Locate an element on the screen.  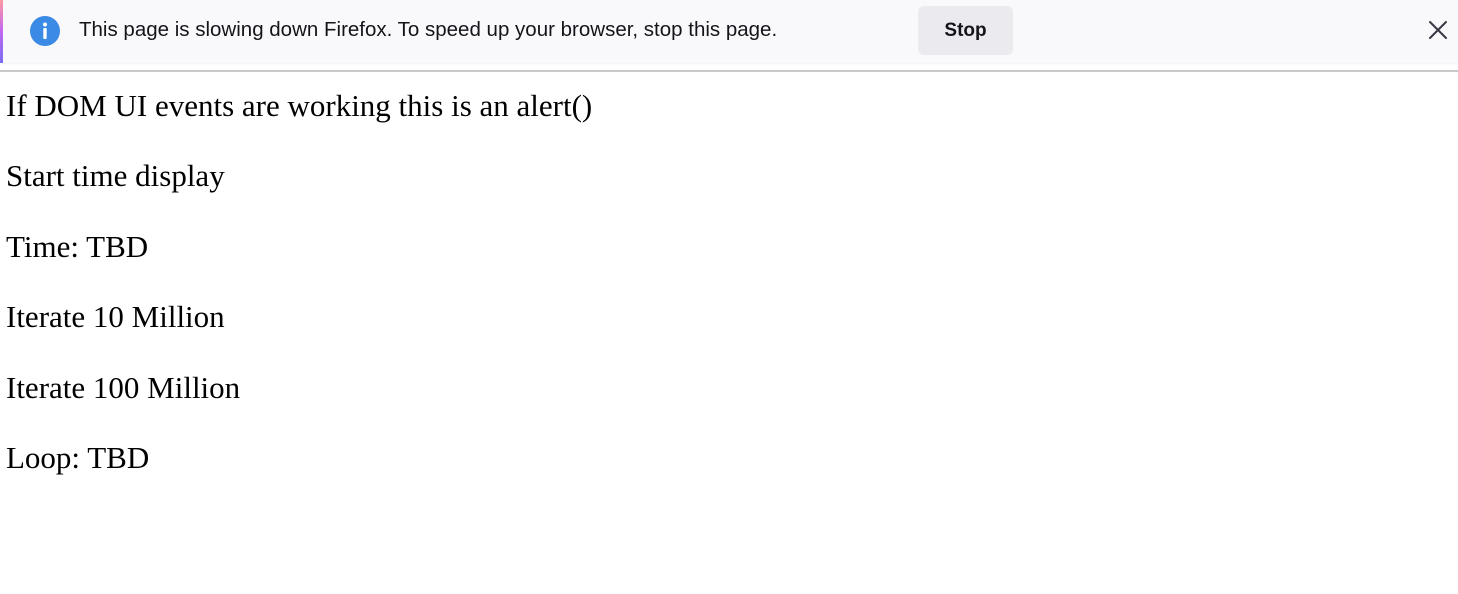
close-icon is located at coordinates (1438, 30).